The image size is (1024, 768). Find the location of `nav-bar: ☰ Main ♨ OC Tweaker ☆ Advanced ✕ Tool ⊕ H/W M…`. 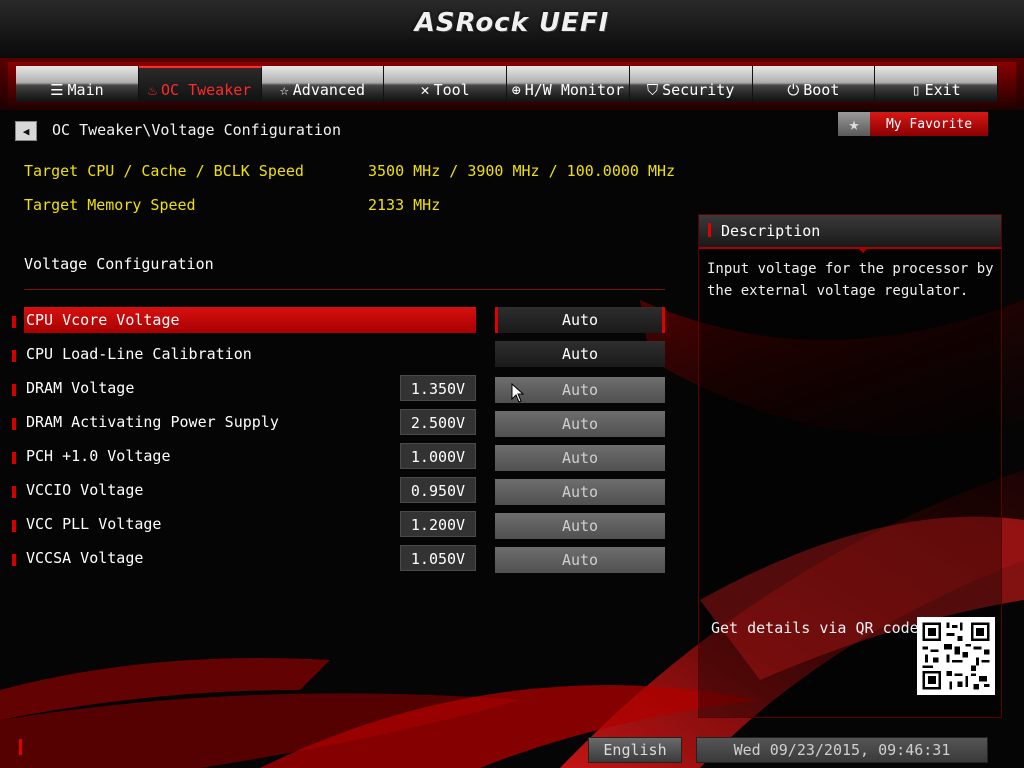

nav-bar: ☰ Main ♨ OC Tweaker ☆ Advanced ✕ Tool ⊕ H/W M… is located at coordinates (512, 84).